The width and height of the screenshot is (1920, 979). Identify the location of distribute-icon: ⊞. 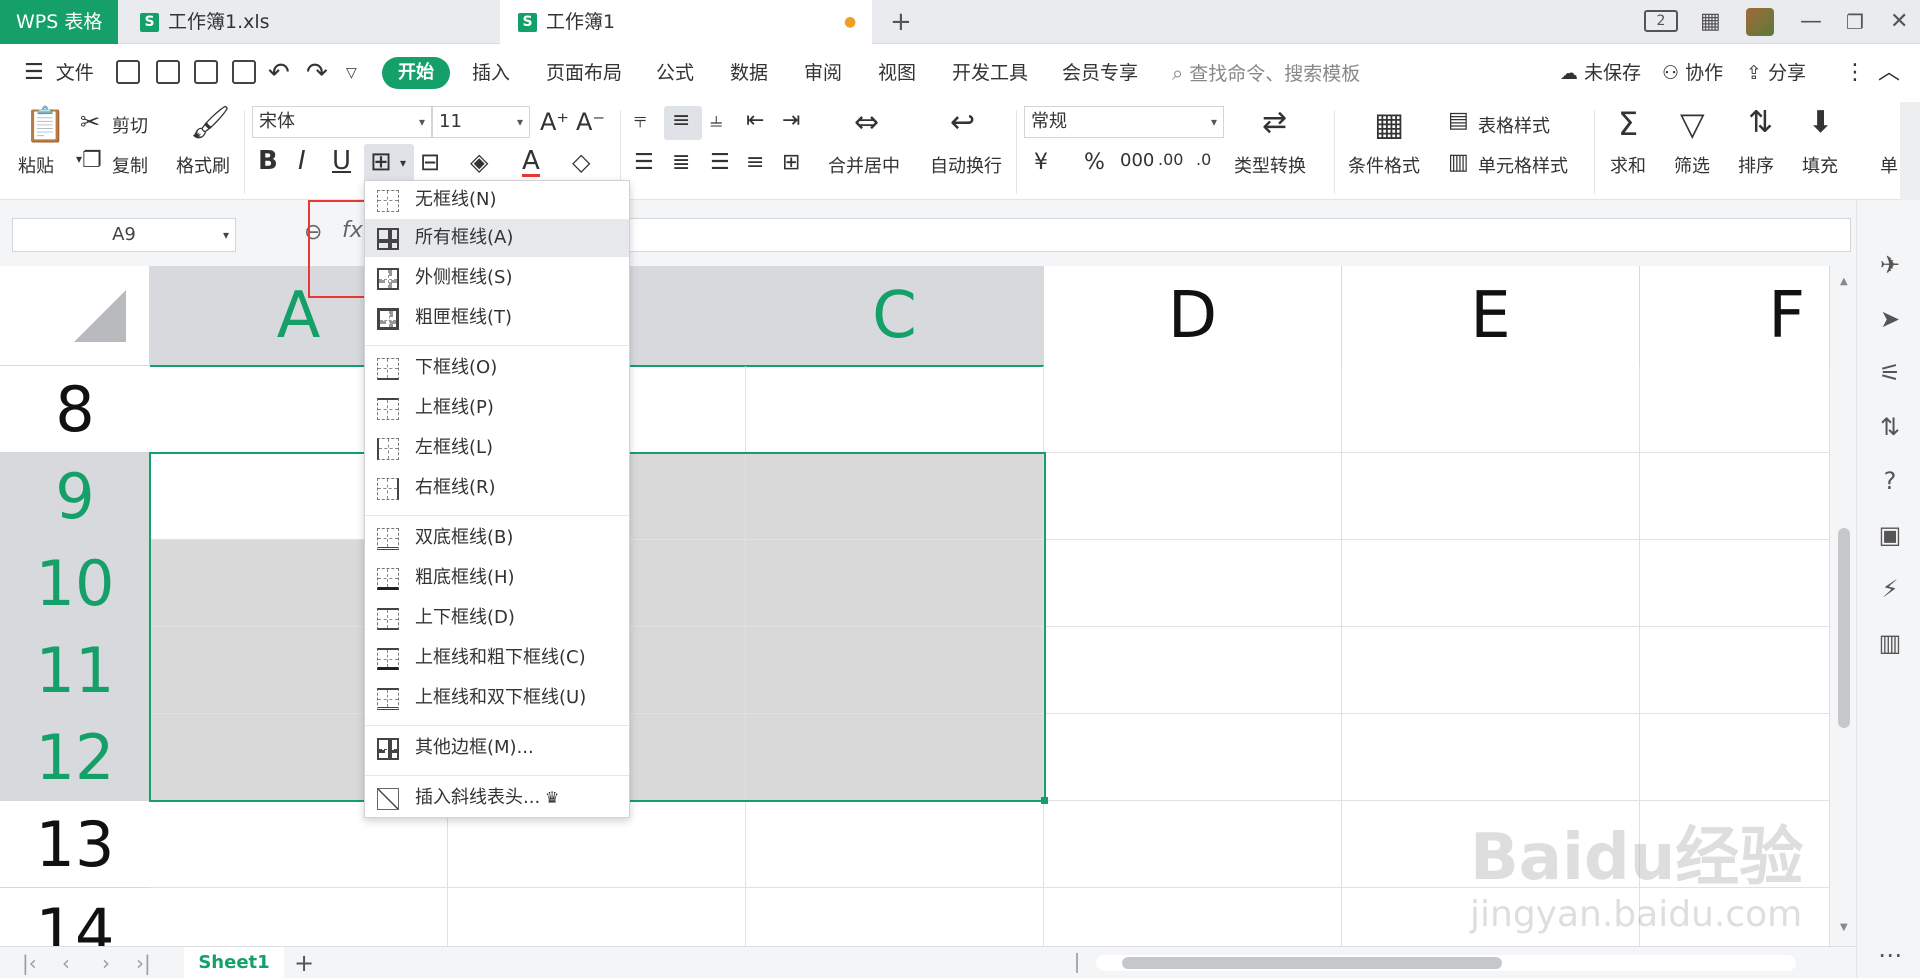
(791, 163).